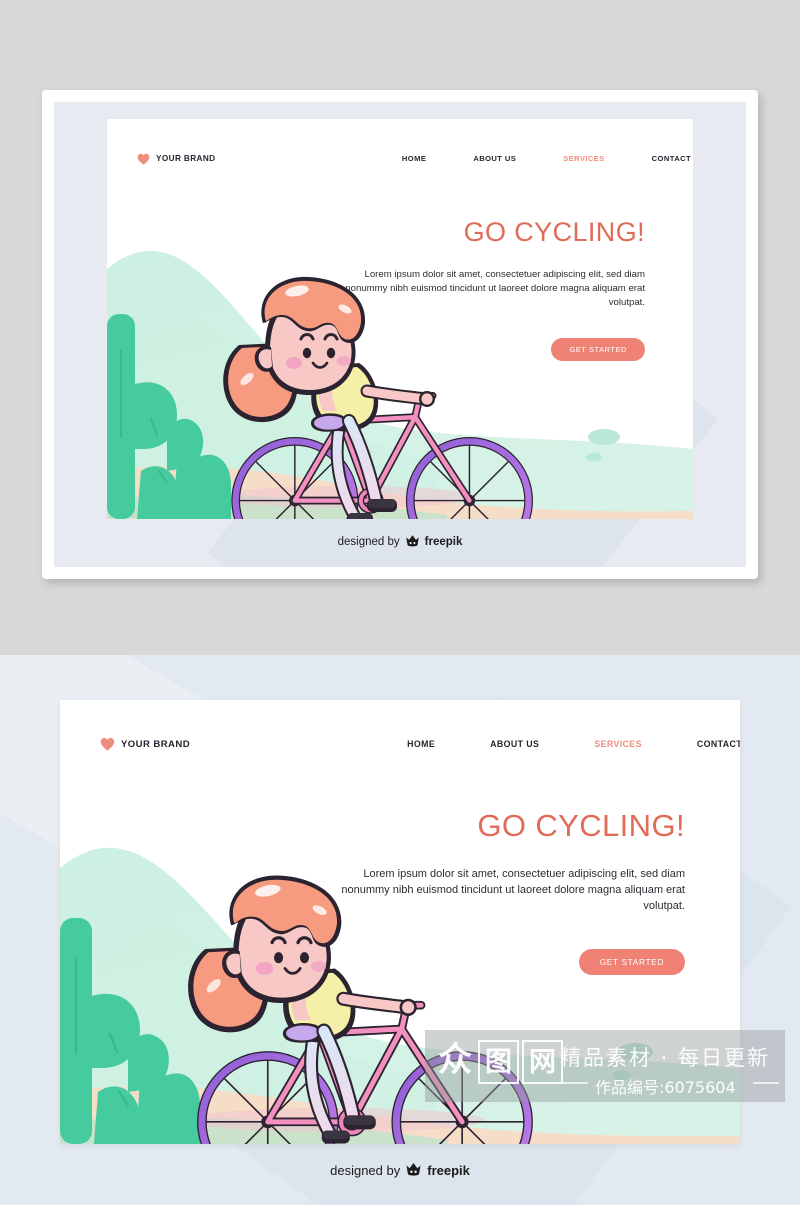 The width and height of the screenshot is (800, 1205). Describe the element at coordinates (665, 1058) in the screenshot. I see `watermark-tagline: 精品素材 · 每日更新` at that location.